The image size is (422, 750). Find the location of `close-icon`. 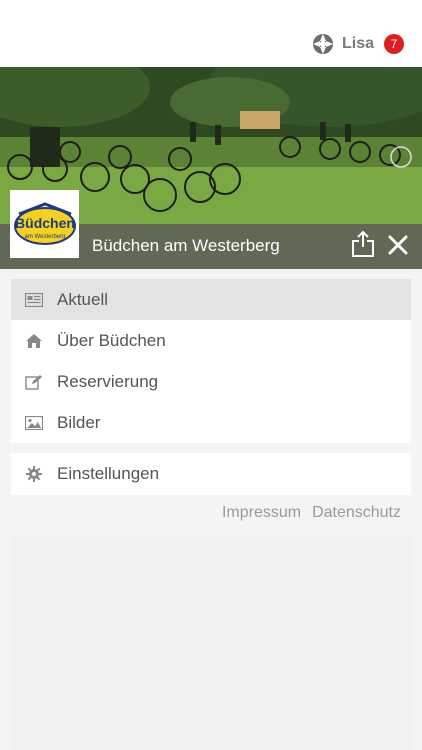

close-icon is located at coordinates (398, 245).